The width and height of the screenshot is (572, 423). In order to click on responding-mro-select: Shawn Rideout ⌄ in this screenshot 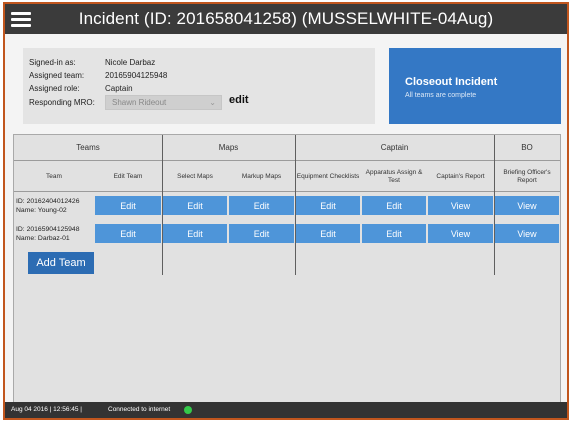, I will do `click(163, 102)`.